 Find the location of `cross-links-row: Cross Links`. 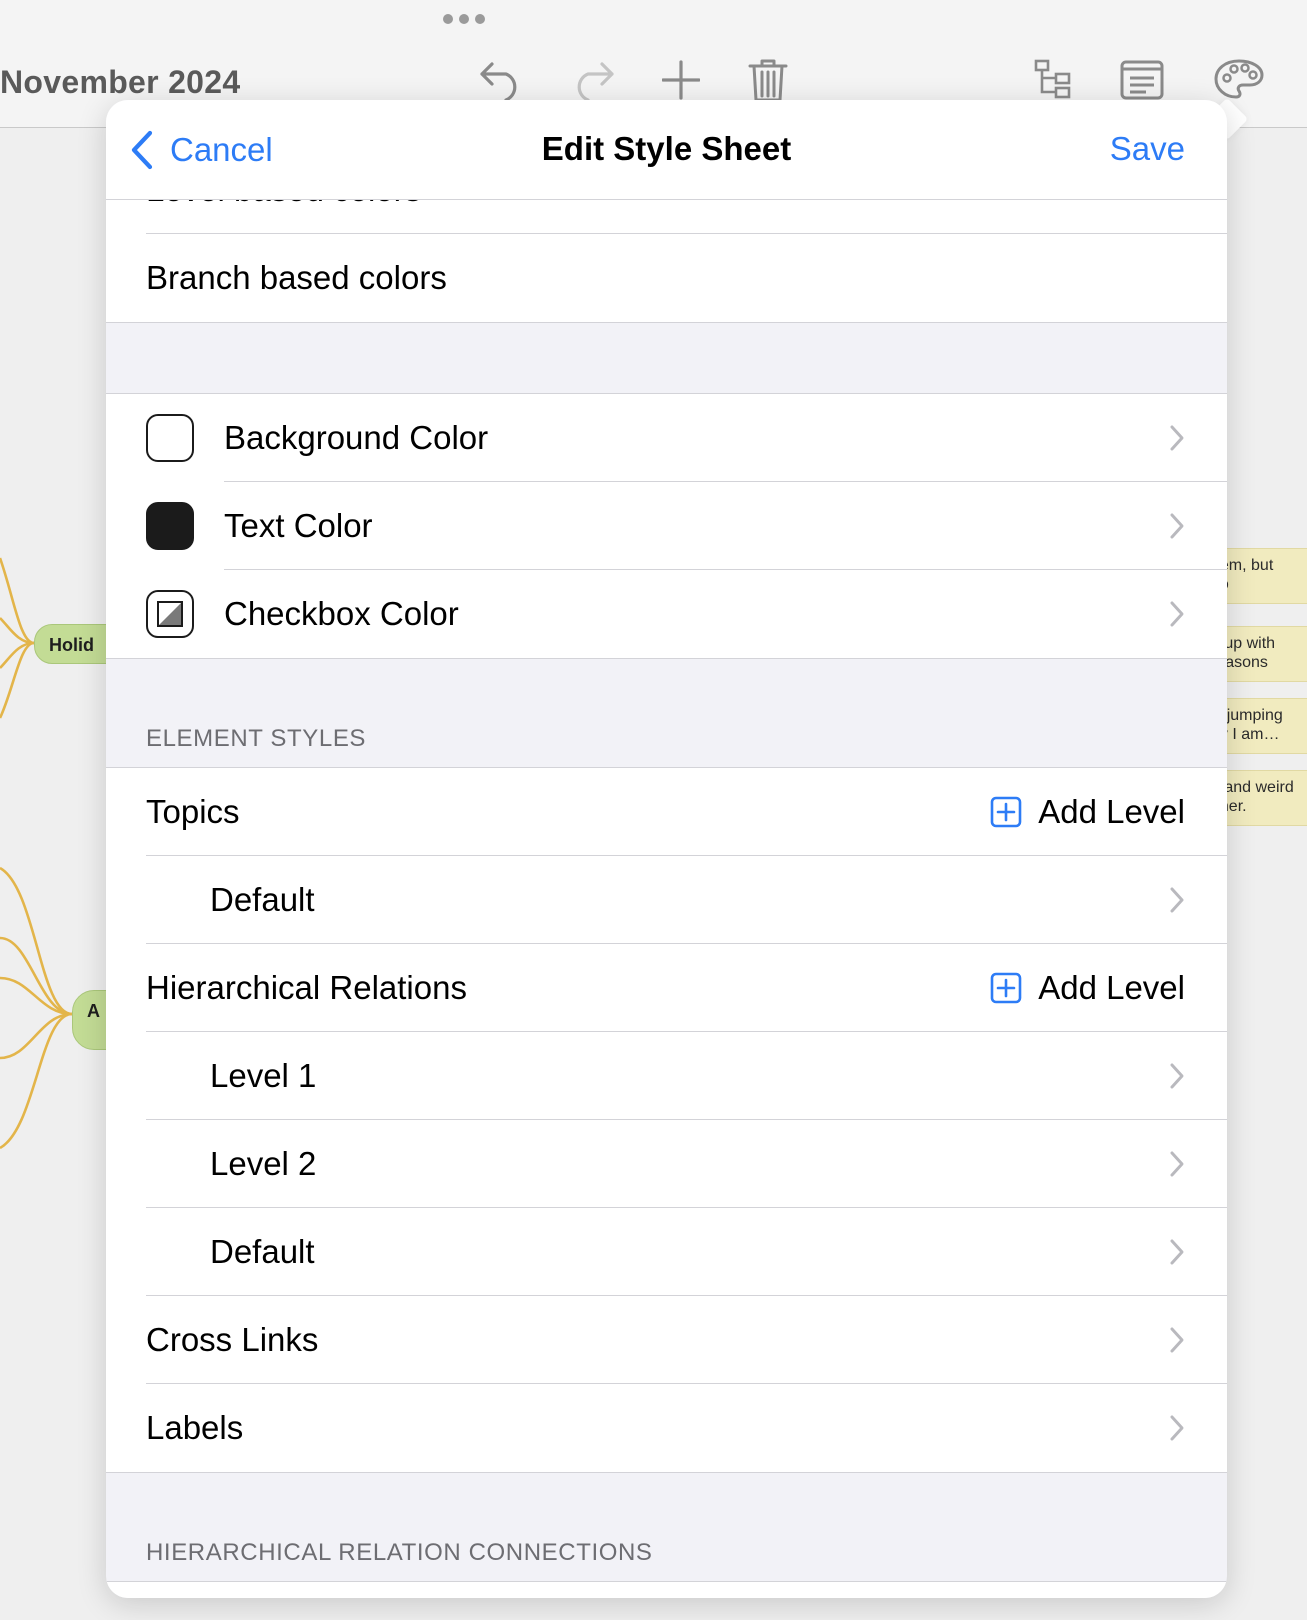

cross-links-row: Cross Links is located at coordinates (666, 1340).